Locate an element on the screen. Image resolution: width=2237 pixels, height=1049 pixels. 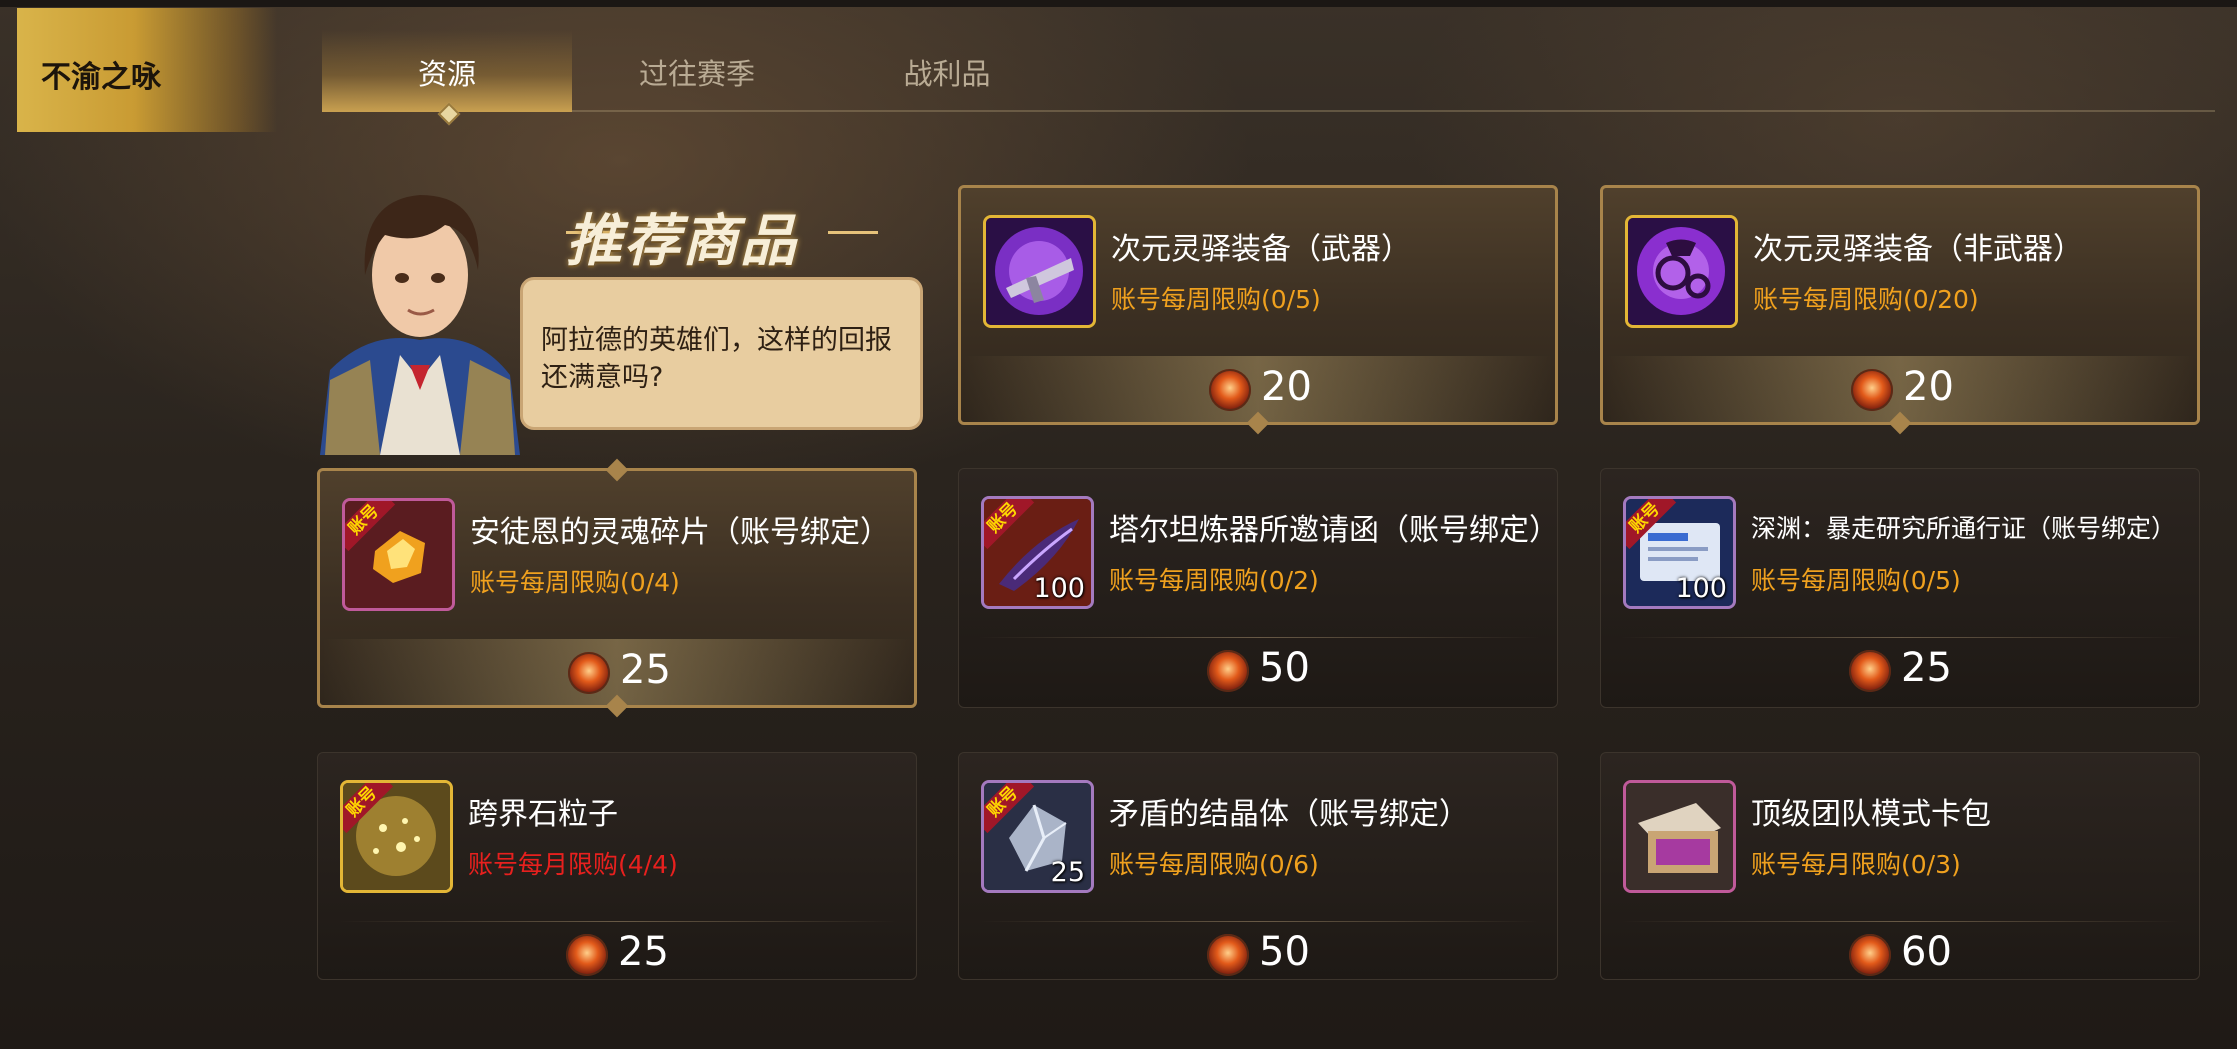
shop-item-card: 账号 25 矛盾的结晶体（账号绑定） 账号每周限购(0/6) 50 is located at coordinates (1258, 866).